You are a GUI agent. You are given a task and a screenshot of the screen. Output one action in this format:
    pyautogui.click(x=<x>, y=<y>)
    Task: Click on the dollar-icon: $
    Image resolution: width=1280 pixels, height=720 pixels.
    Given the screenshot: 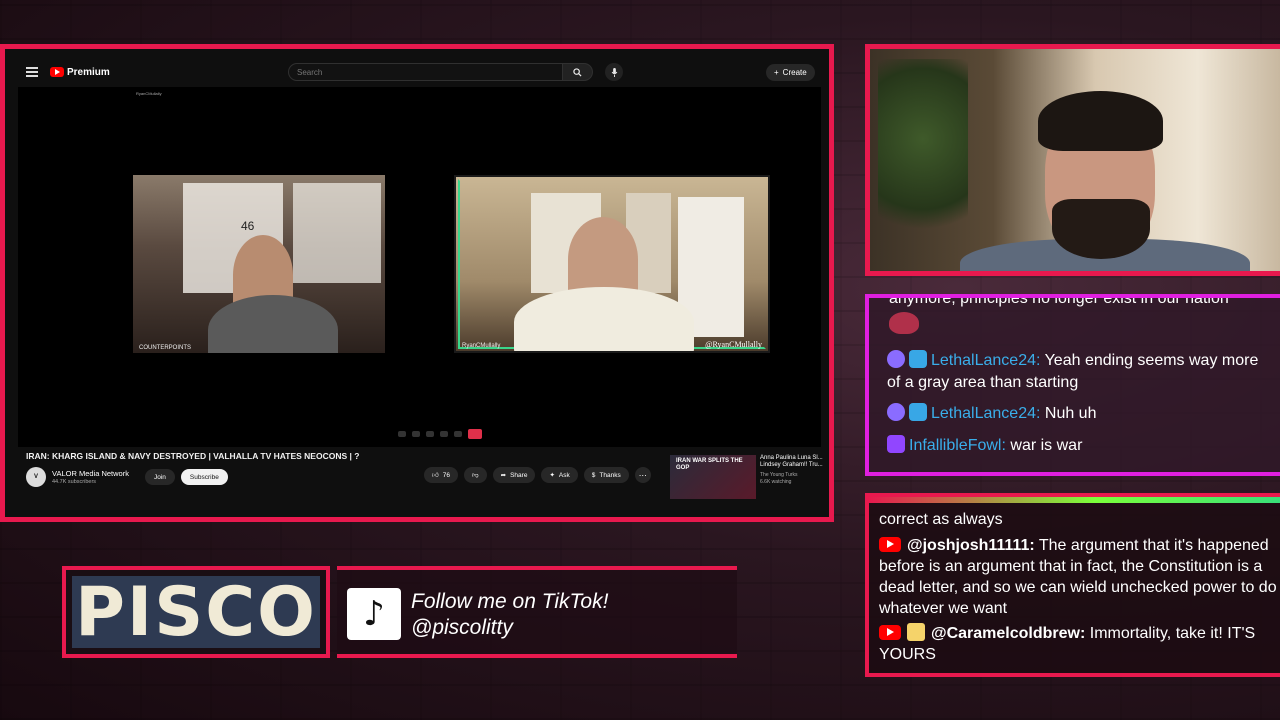 What is the action you would take?
    pyautogui.click(x=593, y=475)
    